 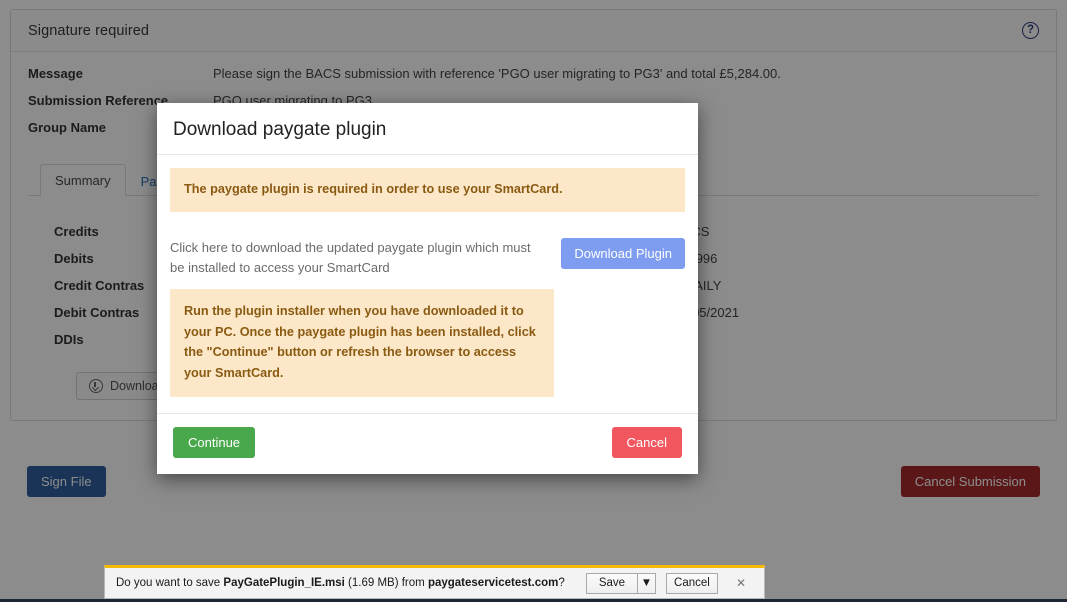 What do you see at coordinates (646, 442) in the screenshot?
I see `modal-cancel-button: Cancel` at bounding box center [646, 442].